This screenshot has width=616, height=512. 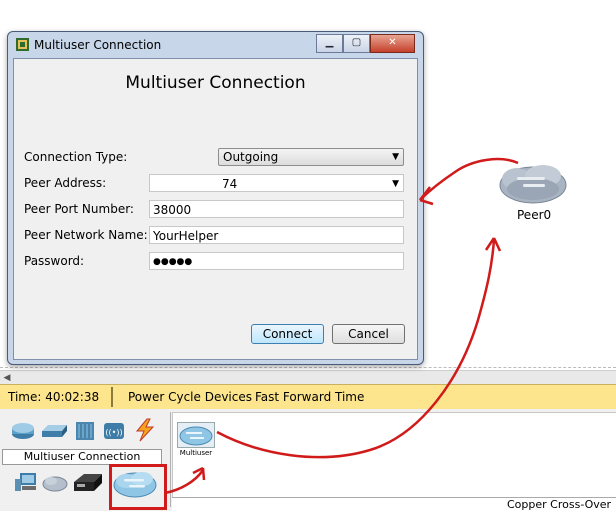 What do you see at coordinates (469, 179) in the screenshot?
I see `arrow-to-peer-address` at bounding box center [469, 179].